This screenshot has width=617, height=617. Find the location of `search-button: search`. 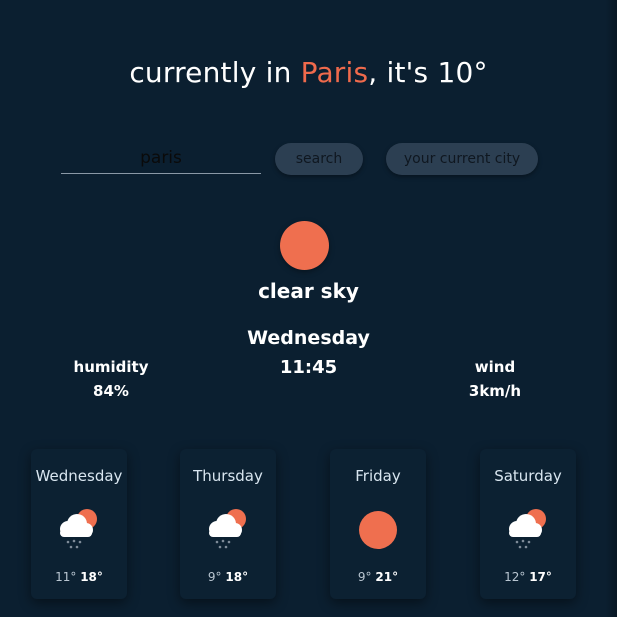

search-button: search is located at coordinates (319, 159).